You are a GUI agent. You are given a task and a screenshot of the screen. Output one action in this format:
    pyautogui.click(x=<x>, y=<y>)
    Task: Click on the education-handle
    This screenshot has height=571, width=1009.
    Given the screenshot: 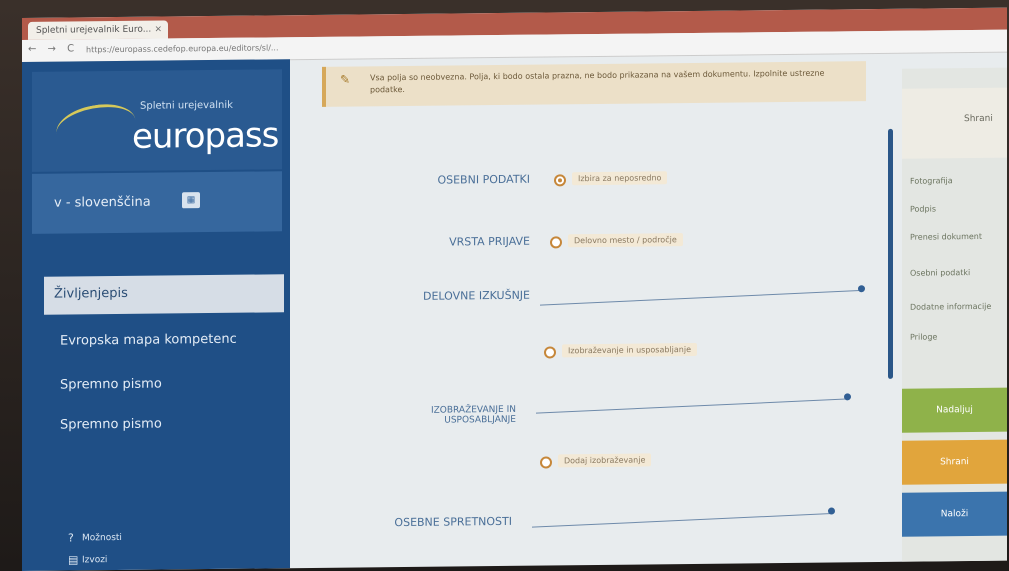 What is the action you would take?
    pyautogui.click(x=847, y=397)
    